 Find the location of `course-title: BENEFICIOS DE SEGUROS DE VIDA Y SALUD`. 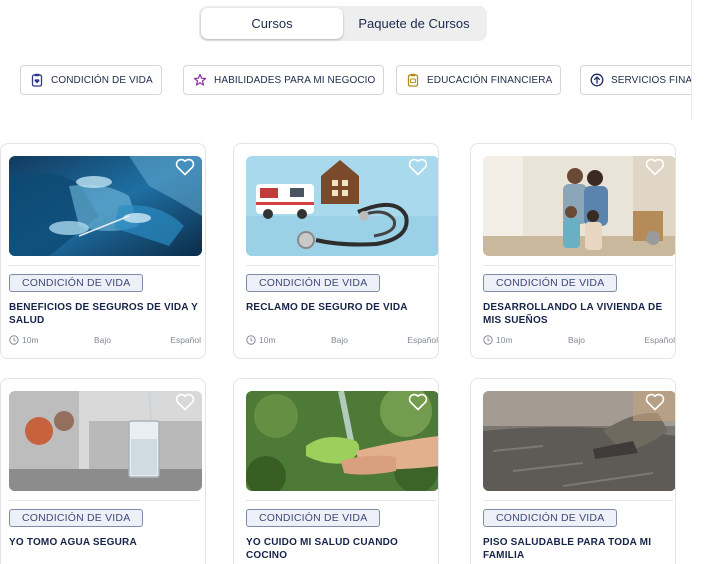

course-title: BENEFICIOS DE SEGUROS DE VIDA Y SALUD is located at coordinates (103, 314).